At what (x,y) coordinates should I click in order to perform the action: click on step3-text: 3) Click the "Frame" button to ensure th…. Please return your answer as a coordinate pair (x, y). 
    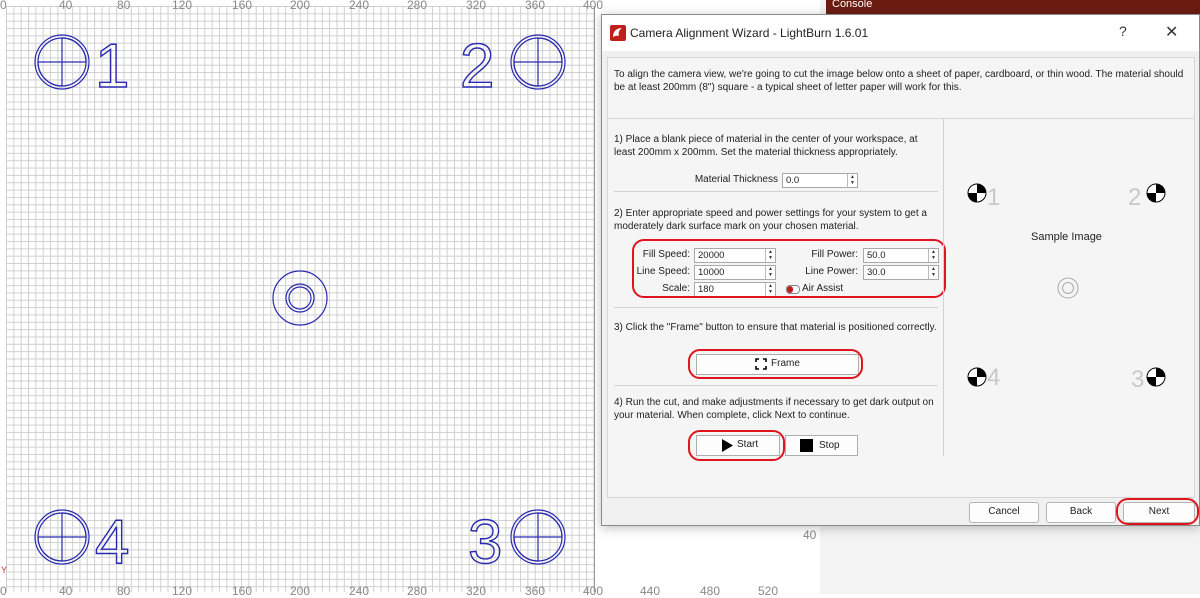
    Looking at the image, I should click on (775, 327).